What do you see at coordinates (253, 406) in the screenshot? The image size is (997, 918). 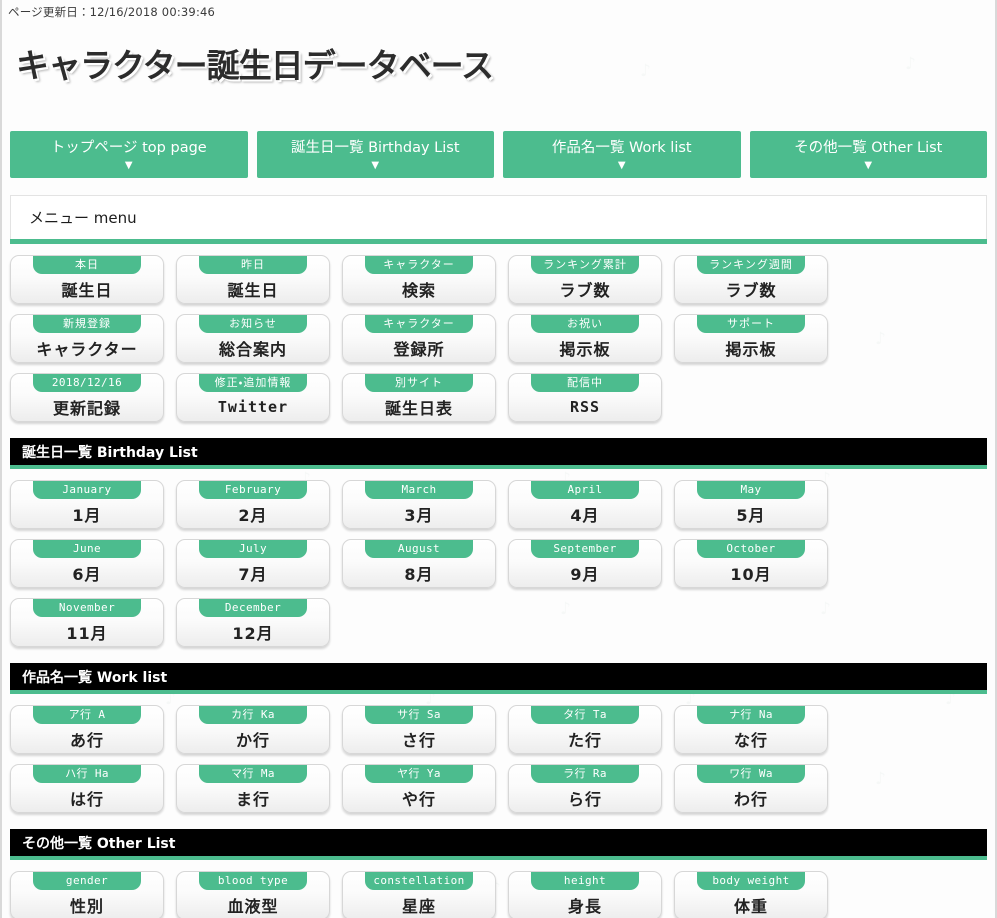 I see `menu-card-title: Twitter` at bounding box center [253, 406].